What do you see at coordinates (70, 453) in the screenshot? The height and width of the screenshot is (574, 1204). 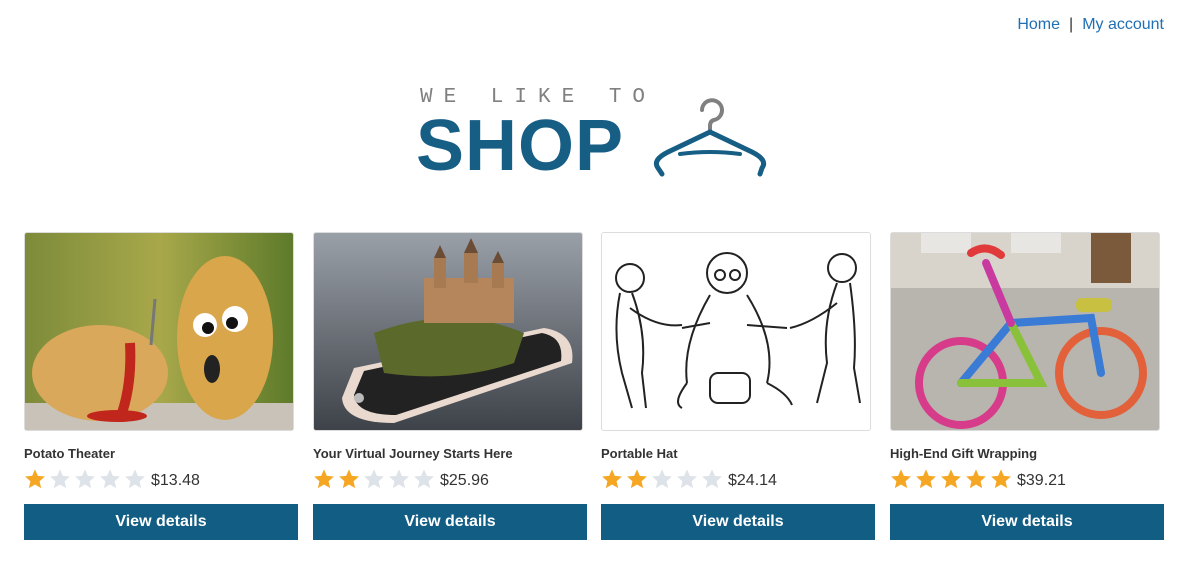 I see `product-title: Potato Theater` at bounding box center [70, 453].